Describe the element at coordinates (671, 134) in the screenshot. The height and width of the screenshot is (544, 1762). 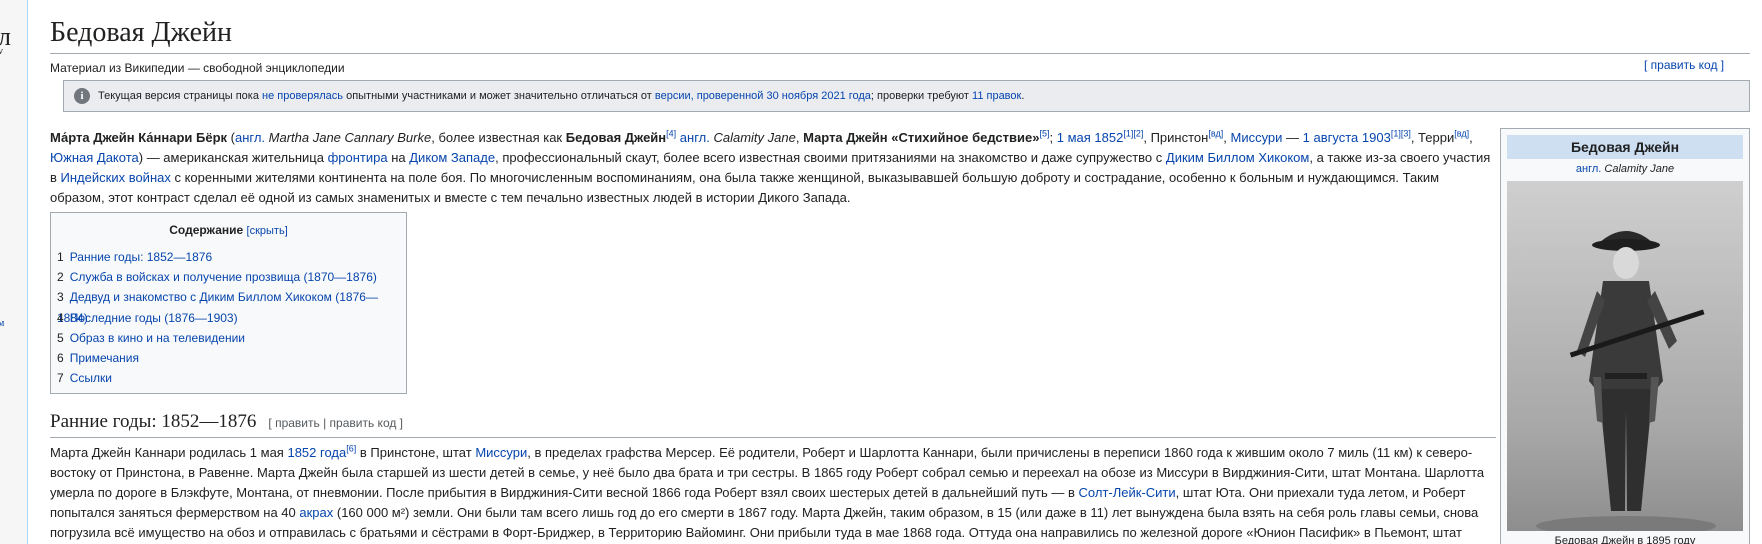
I see `ref-link: [4]` at that location.